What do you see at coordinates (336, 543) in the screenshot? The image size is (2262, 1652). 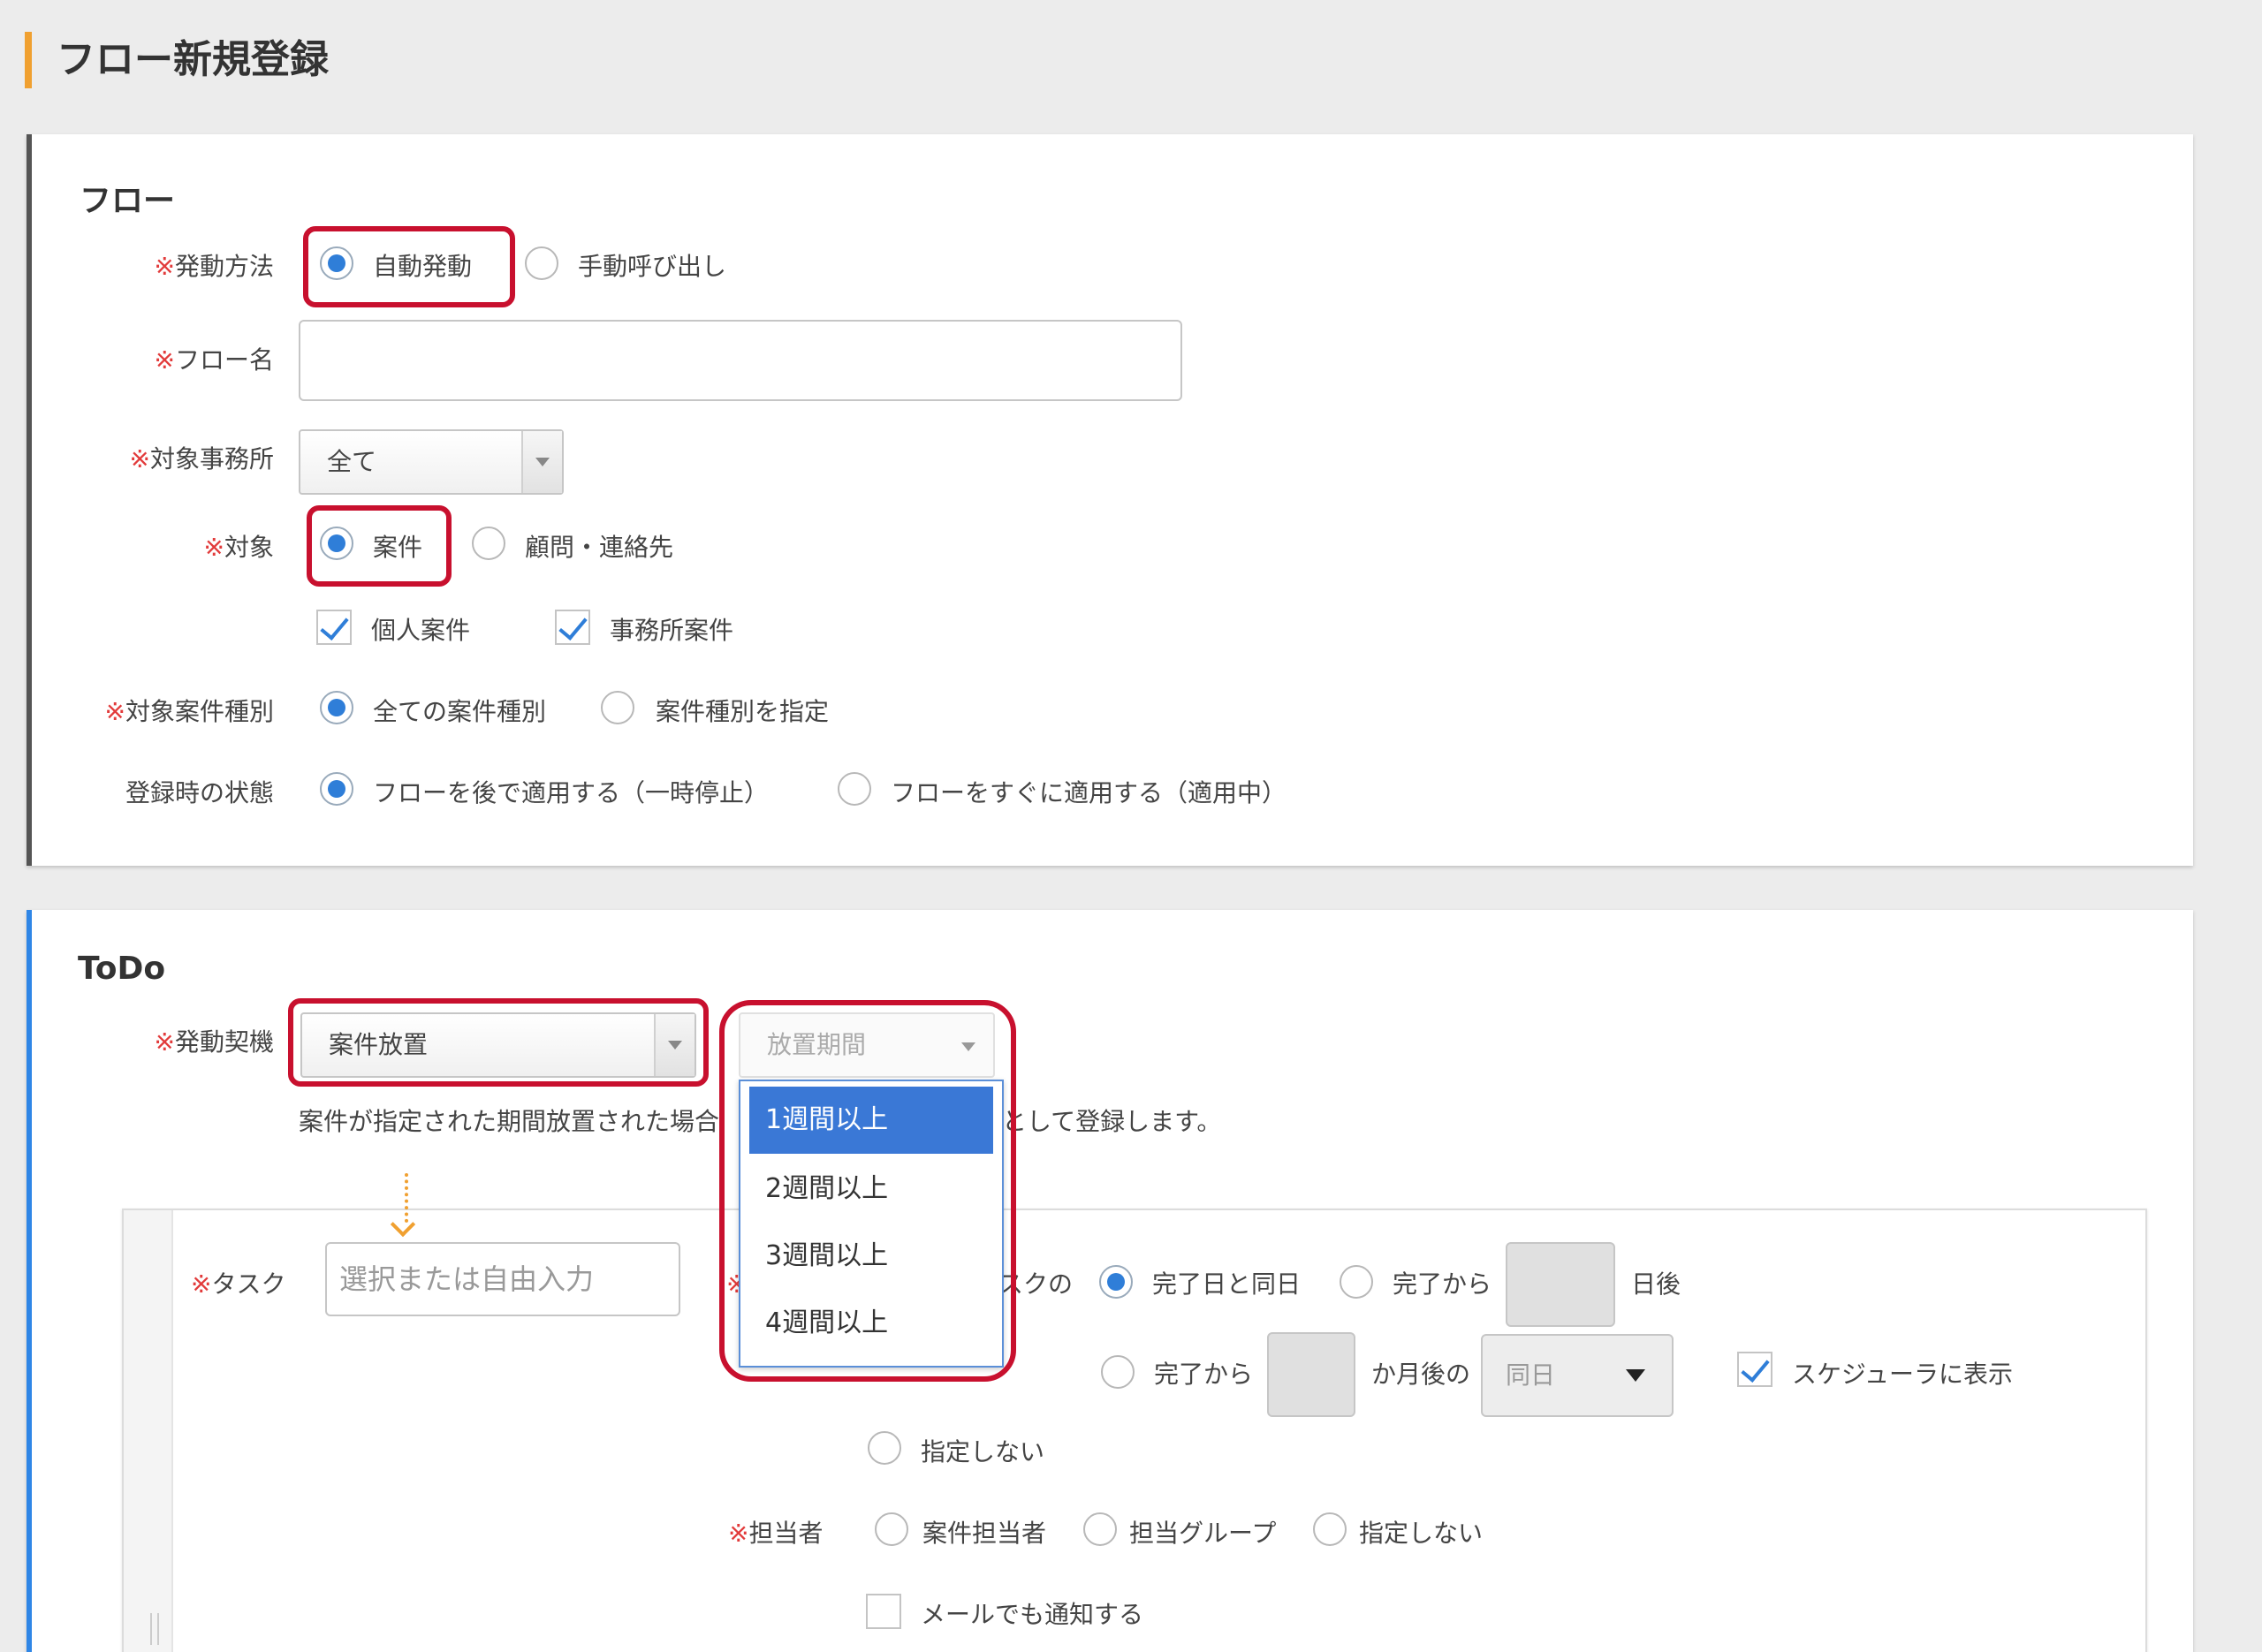 I see `radio-target-case` at bounding box center [336, 543].